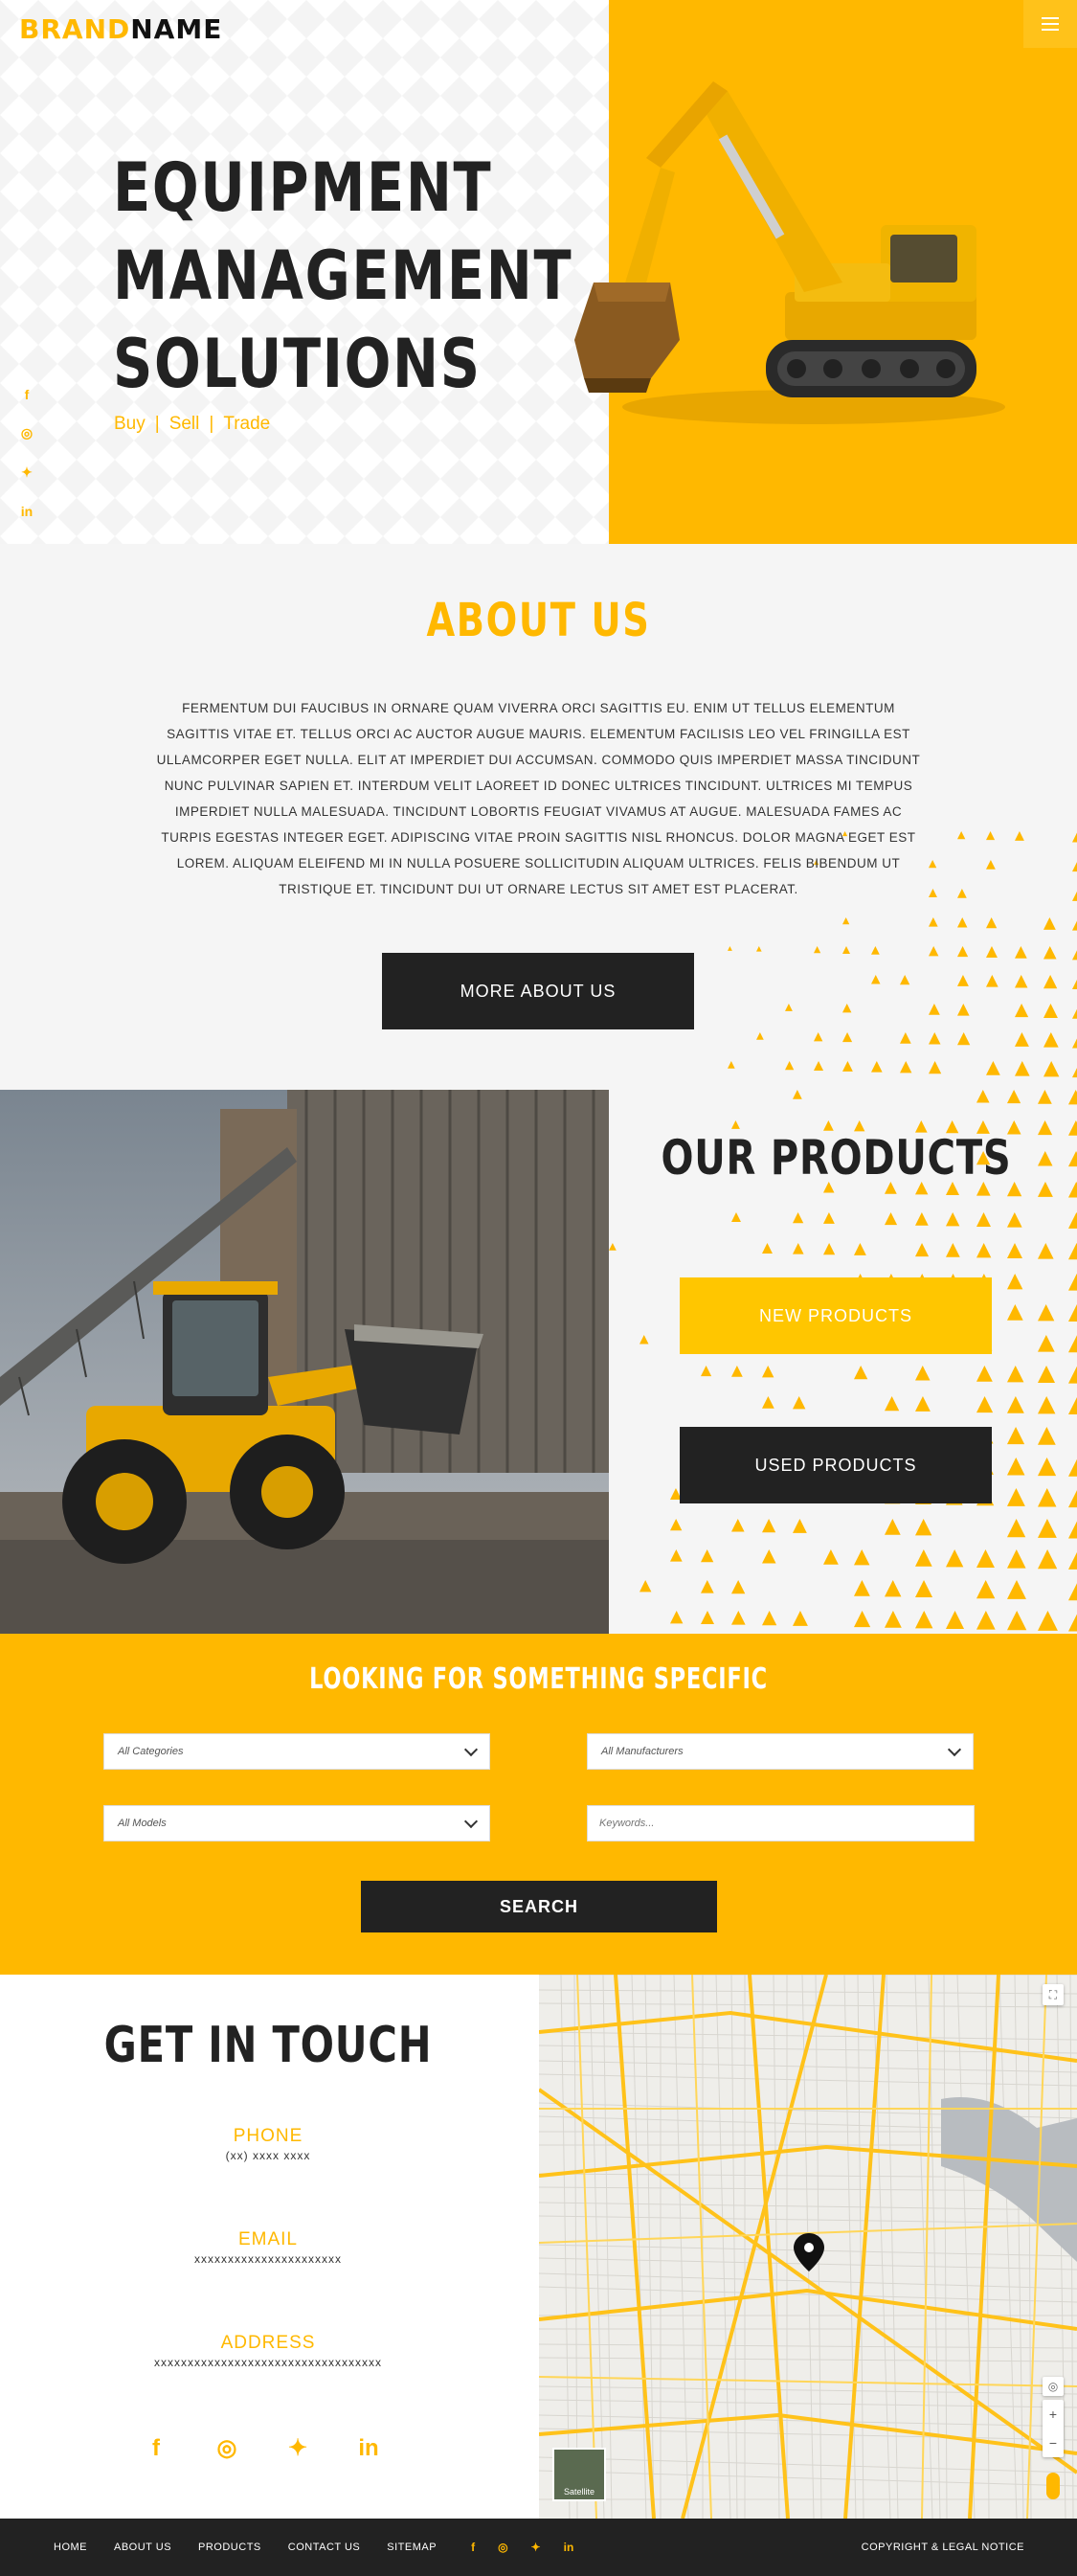  I want to click on brand-part2: NAME, so click(176, 29).